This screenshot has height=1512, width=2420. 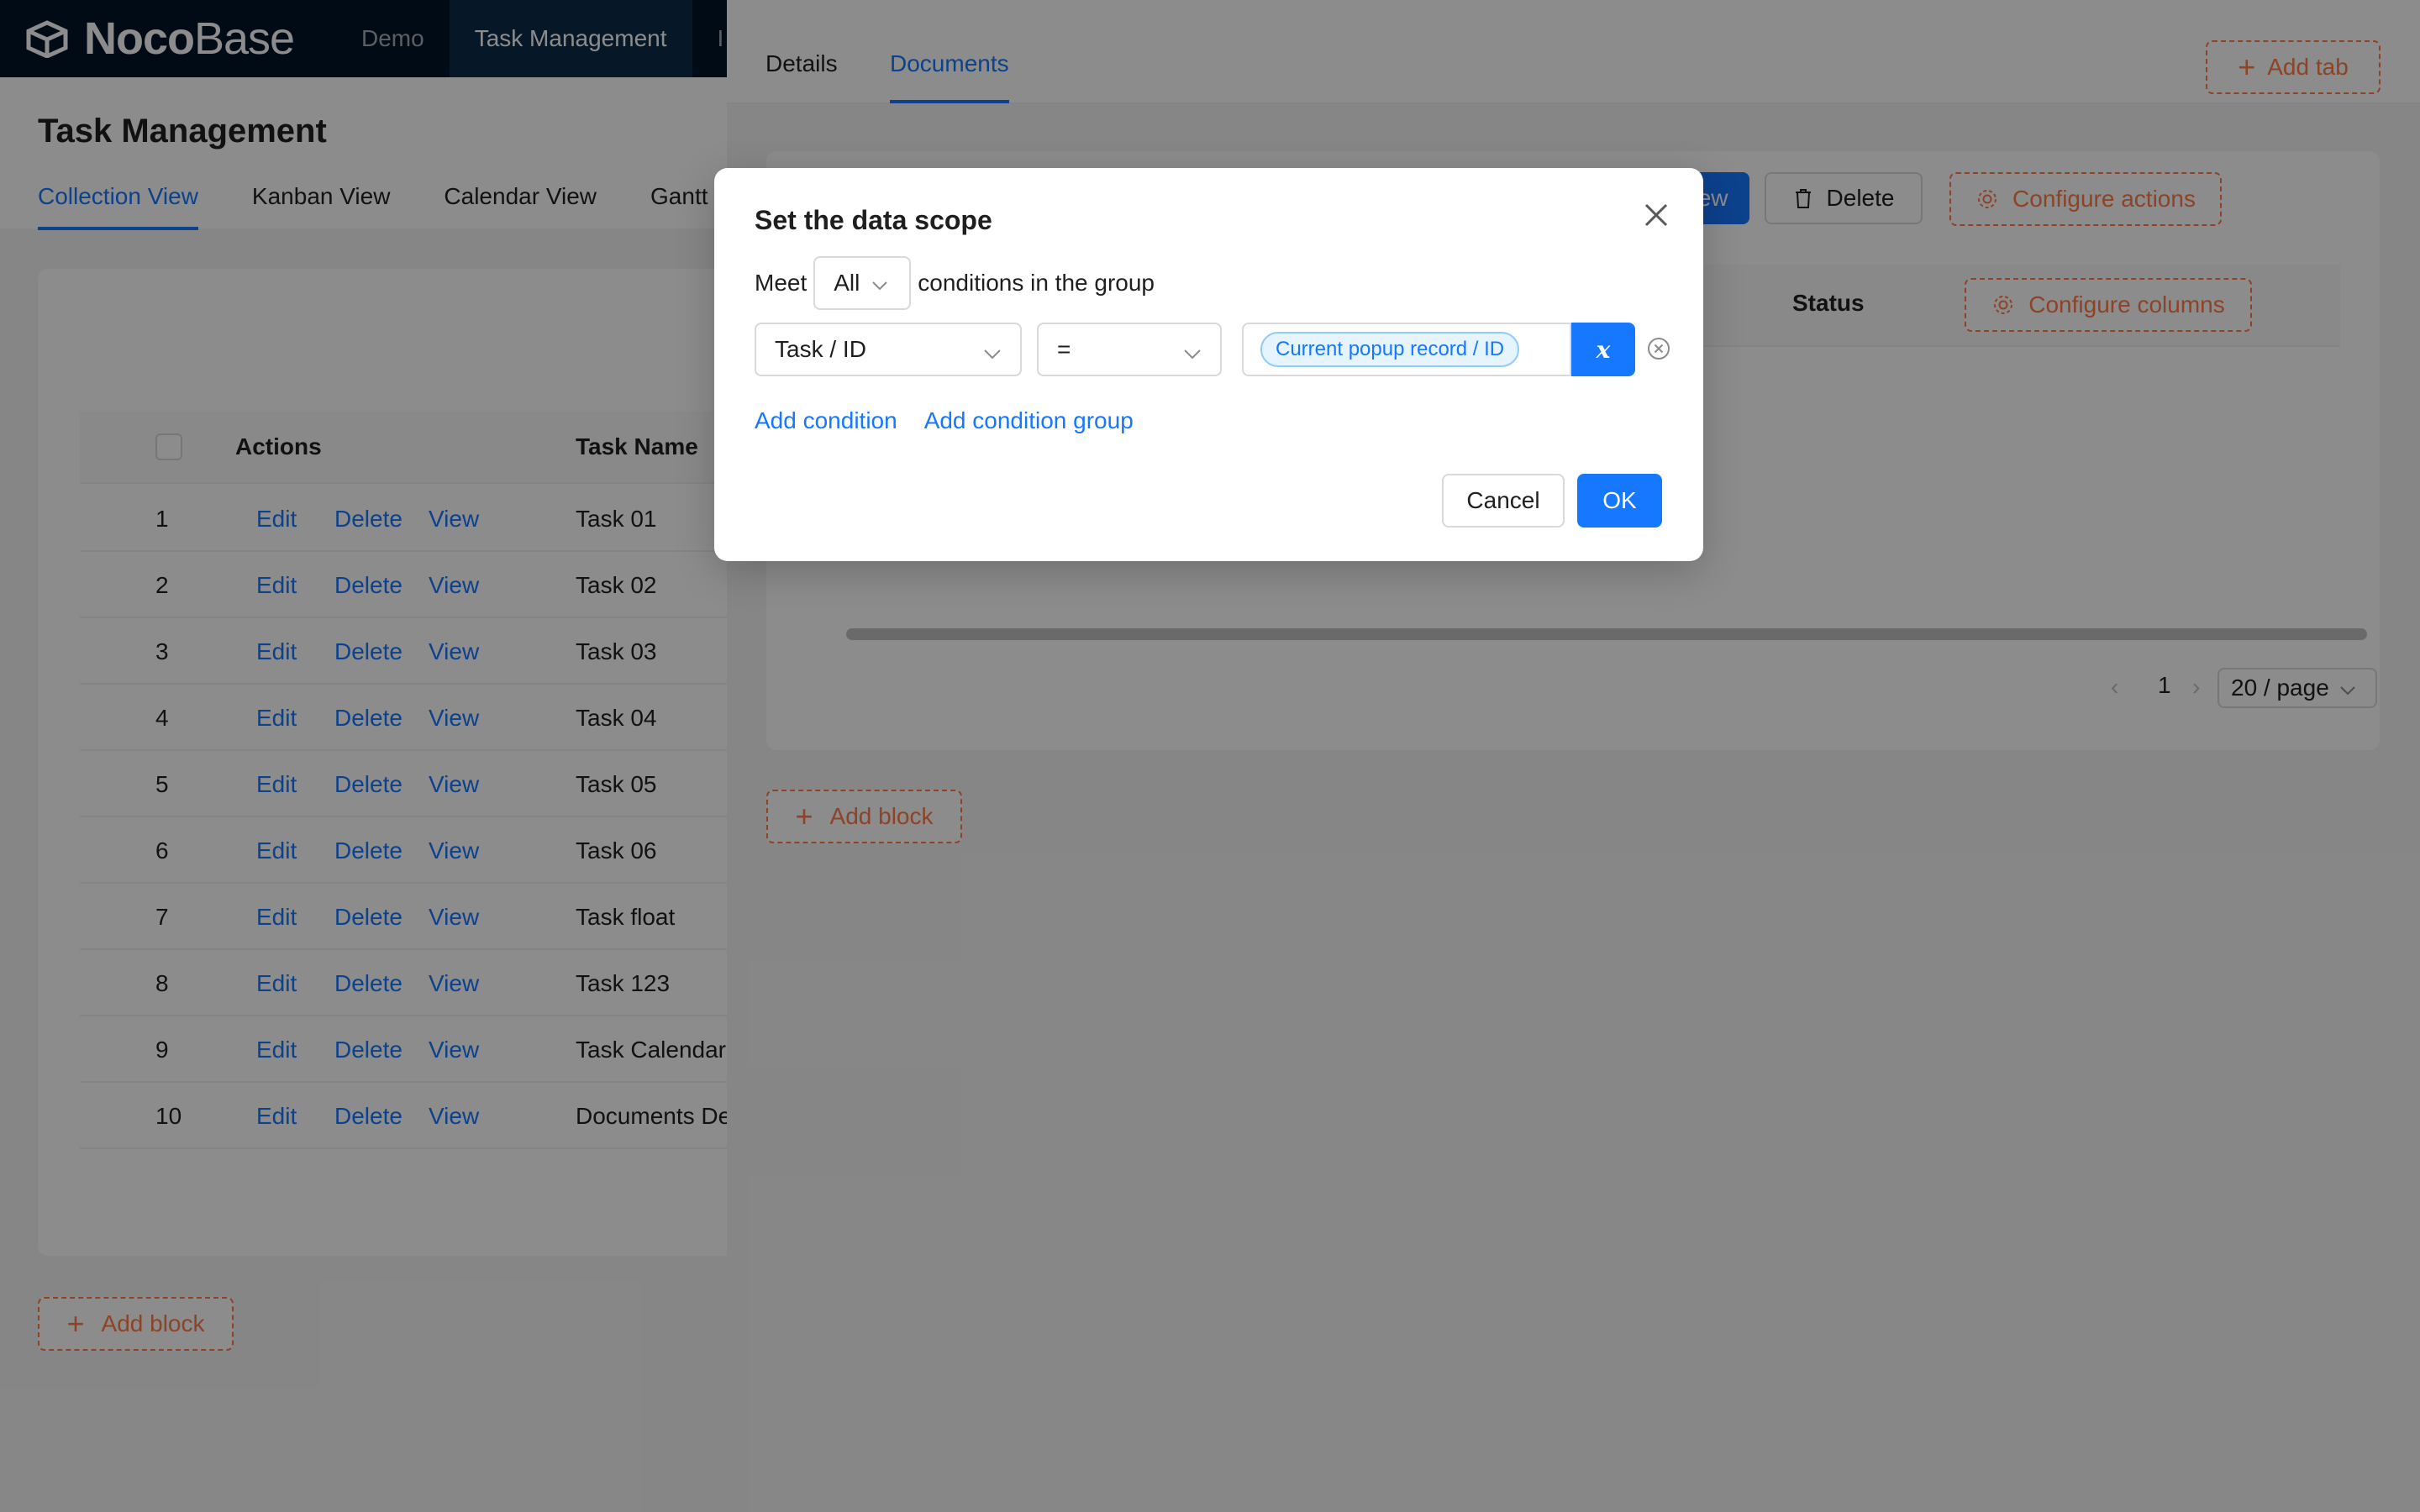 What do you see at coordinates (1656, 215) in the screenshot?
I see `close-icon` at bounding box center [1656, 215].